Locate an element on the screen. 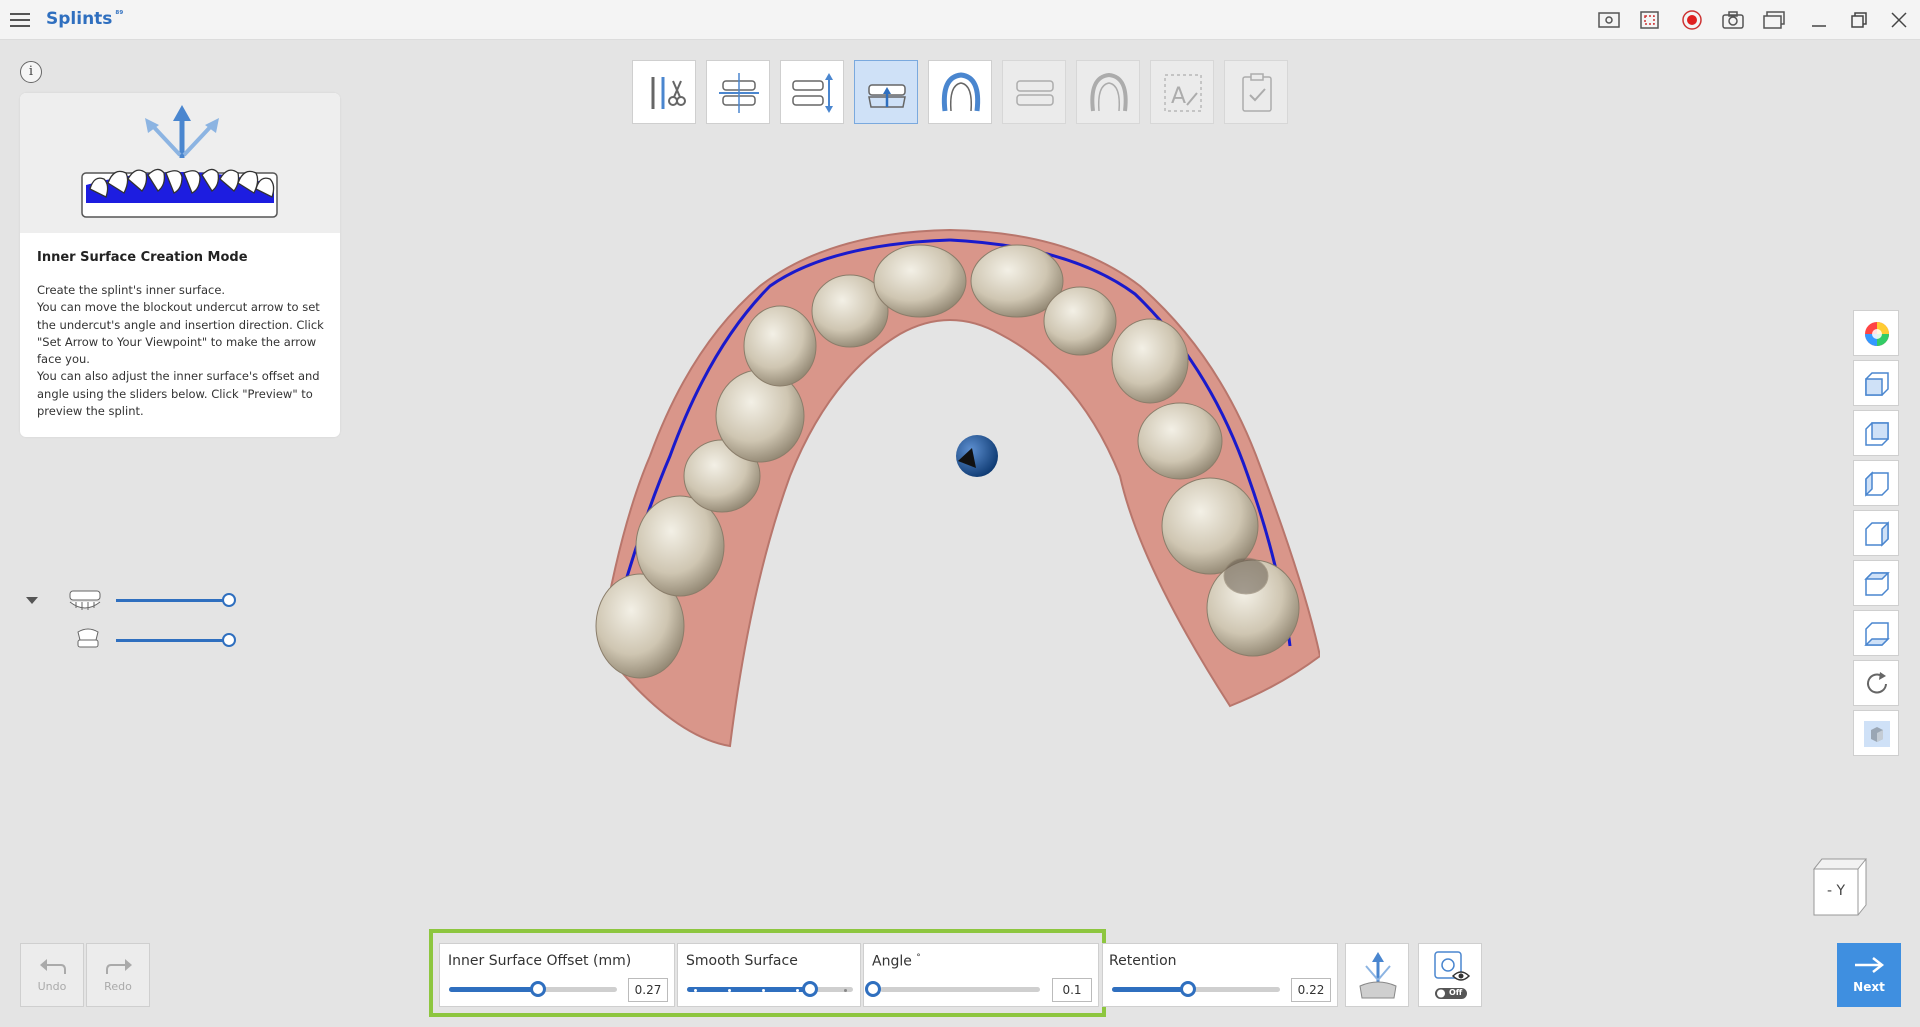 This screenshot has width=1920, height=1027. inner-surface-offset-value: 0.27 is located at coordinates (648, 990).